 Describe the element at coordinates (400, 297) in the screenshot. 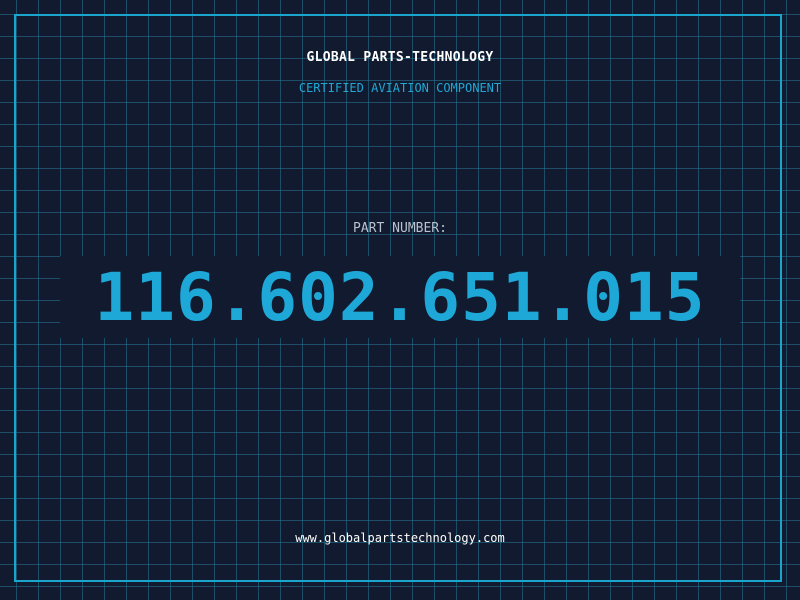

I see `part-number-value: 116.602.651.015` at that location.